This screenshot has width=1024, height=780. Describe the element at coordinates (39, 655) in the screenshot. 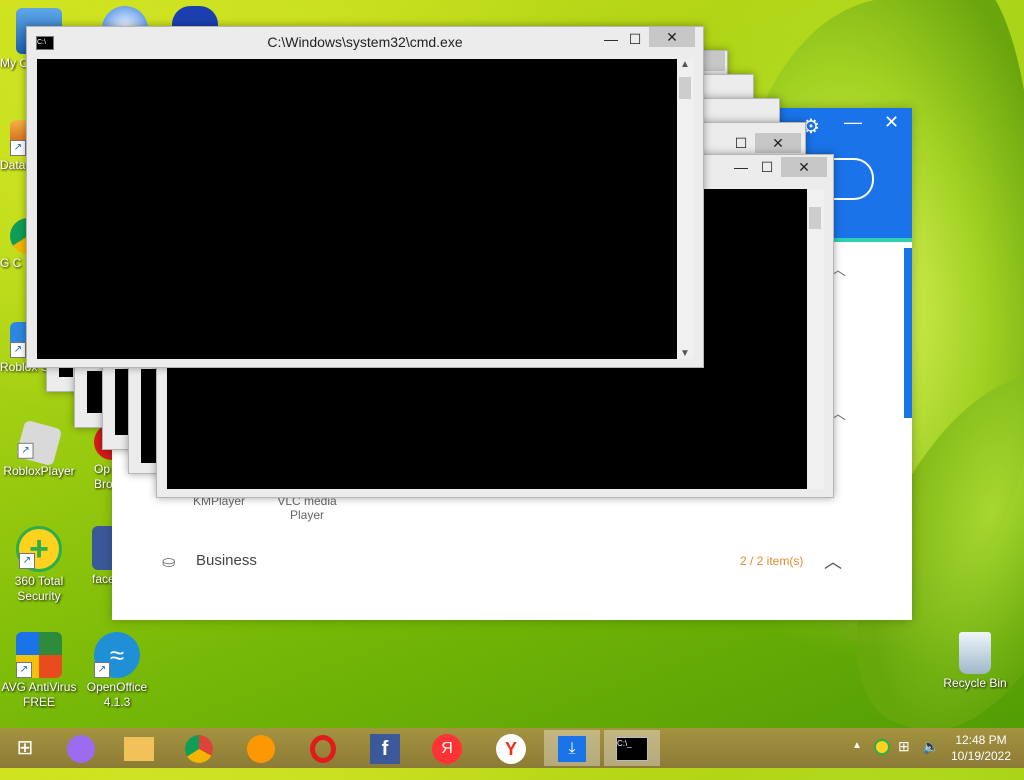

I see `avg-icon: ↗` at that location.